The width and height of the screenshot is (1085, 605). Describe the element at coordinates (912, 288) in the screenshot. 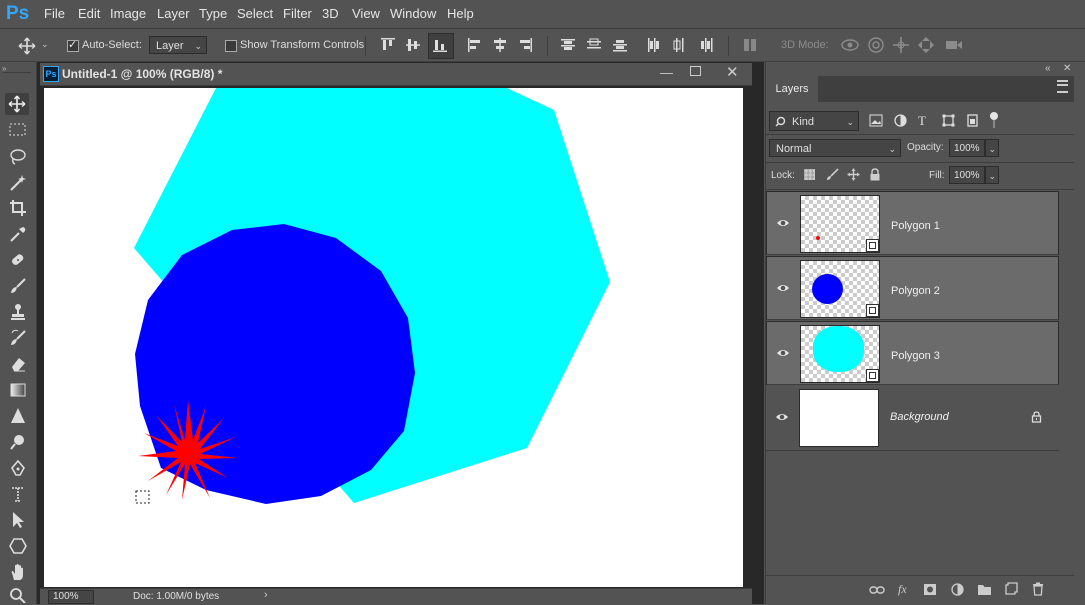

I see `layer-row-polygon-2: Polygon 2` at that location.